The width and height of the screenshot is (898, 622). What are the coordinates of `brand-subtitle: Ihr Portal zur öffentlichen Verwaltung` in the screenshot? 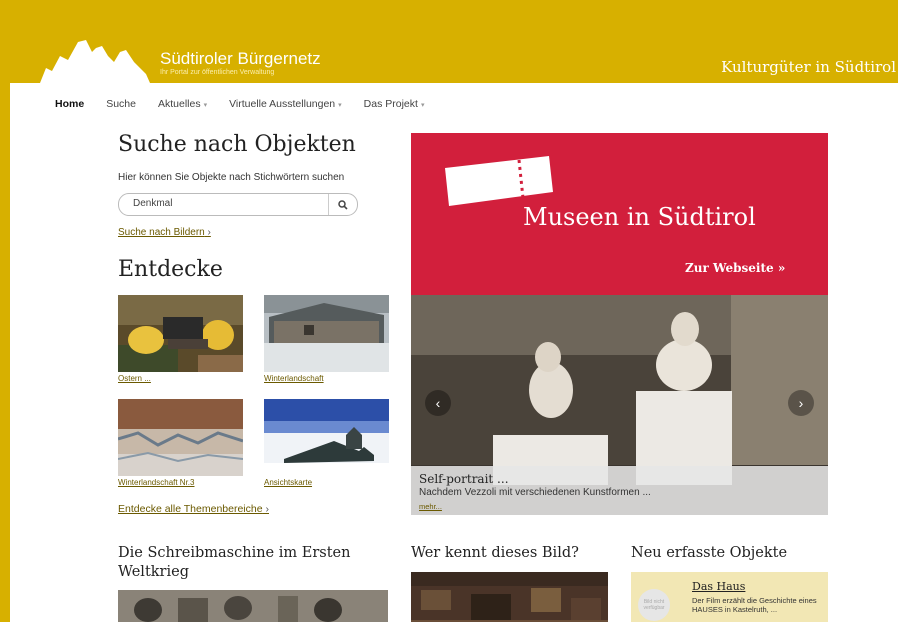 It's located at (217, 72).